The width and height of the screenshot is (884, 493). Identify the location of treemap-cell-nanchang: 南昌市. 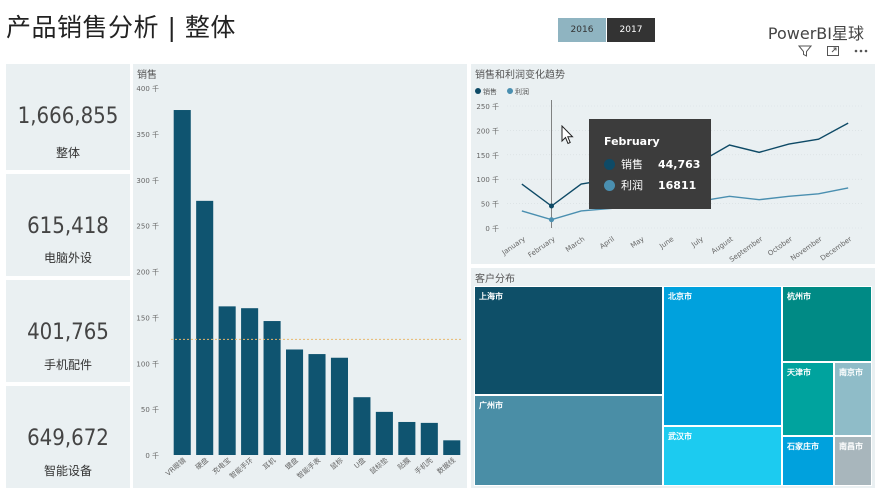
(853, 461).